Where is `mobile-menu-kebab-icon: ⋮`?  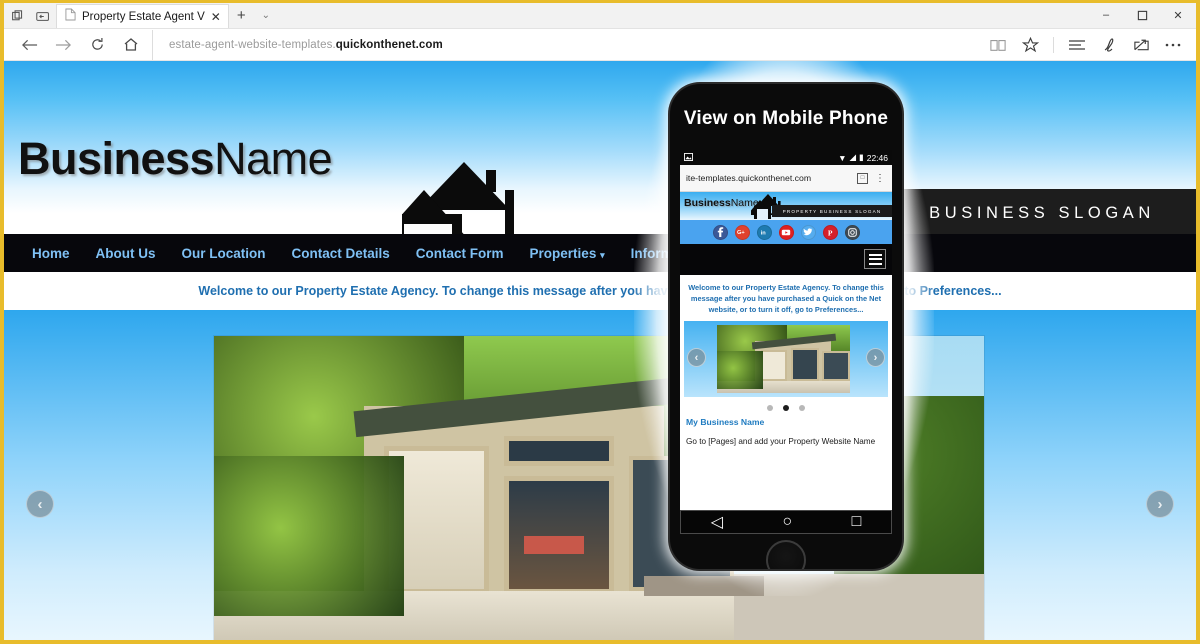 mobile-menu-kebab-icon: ⋮ is located at coordinates (880, 178).